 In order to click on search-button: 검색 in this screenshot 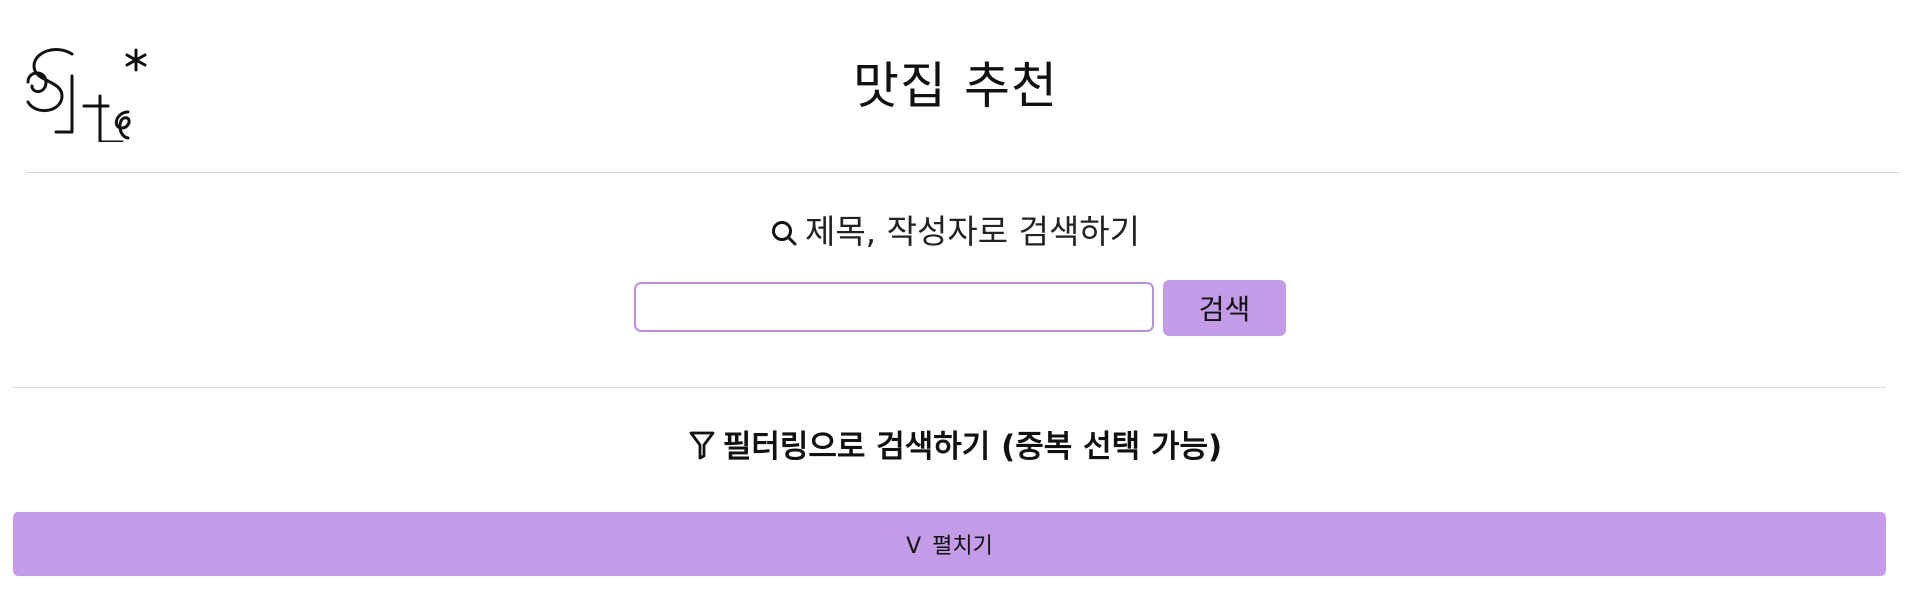, I will do `click(1224, 308)`.